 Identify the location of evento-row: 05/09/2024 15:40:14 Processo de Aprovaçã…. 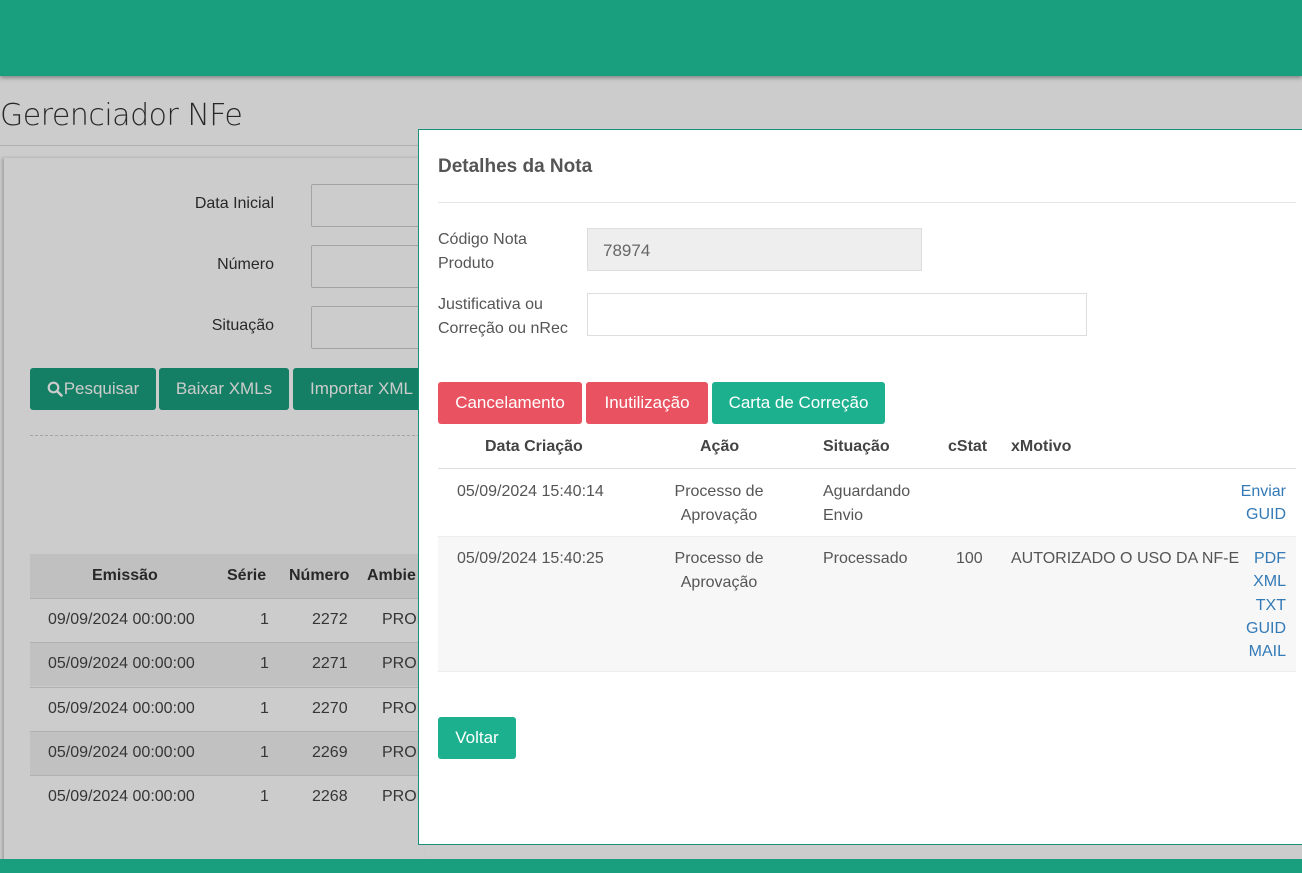
(867, 503).